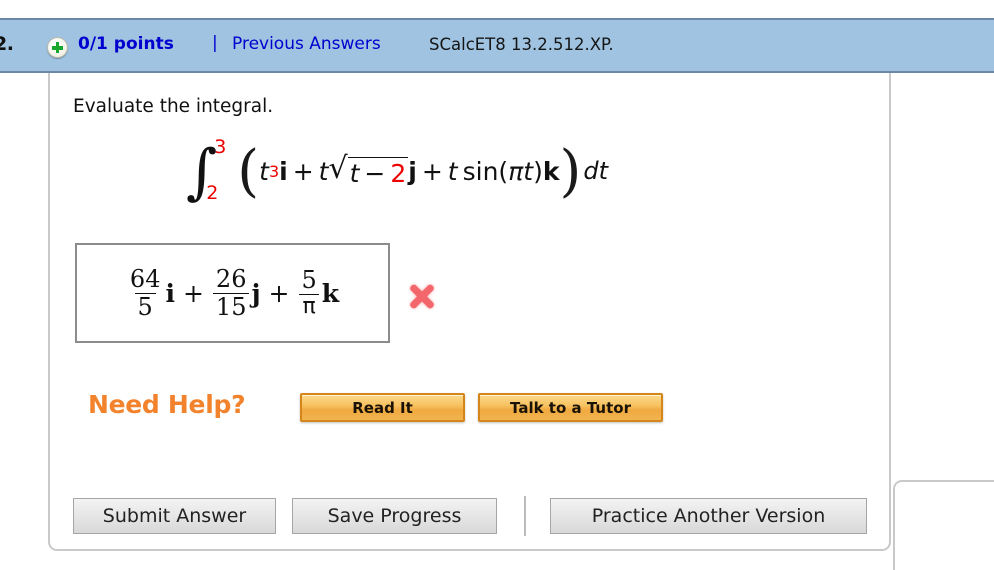 This screenshot has width=994, height=570. Describe the element at coordinates (354, 173) in the screenshot. I see `radicand-variable: t` at that location.